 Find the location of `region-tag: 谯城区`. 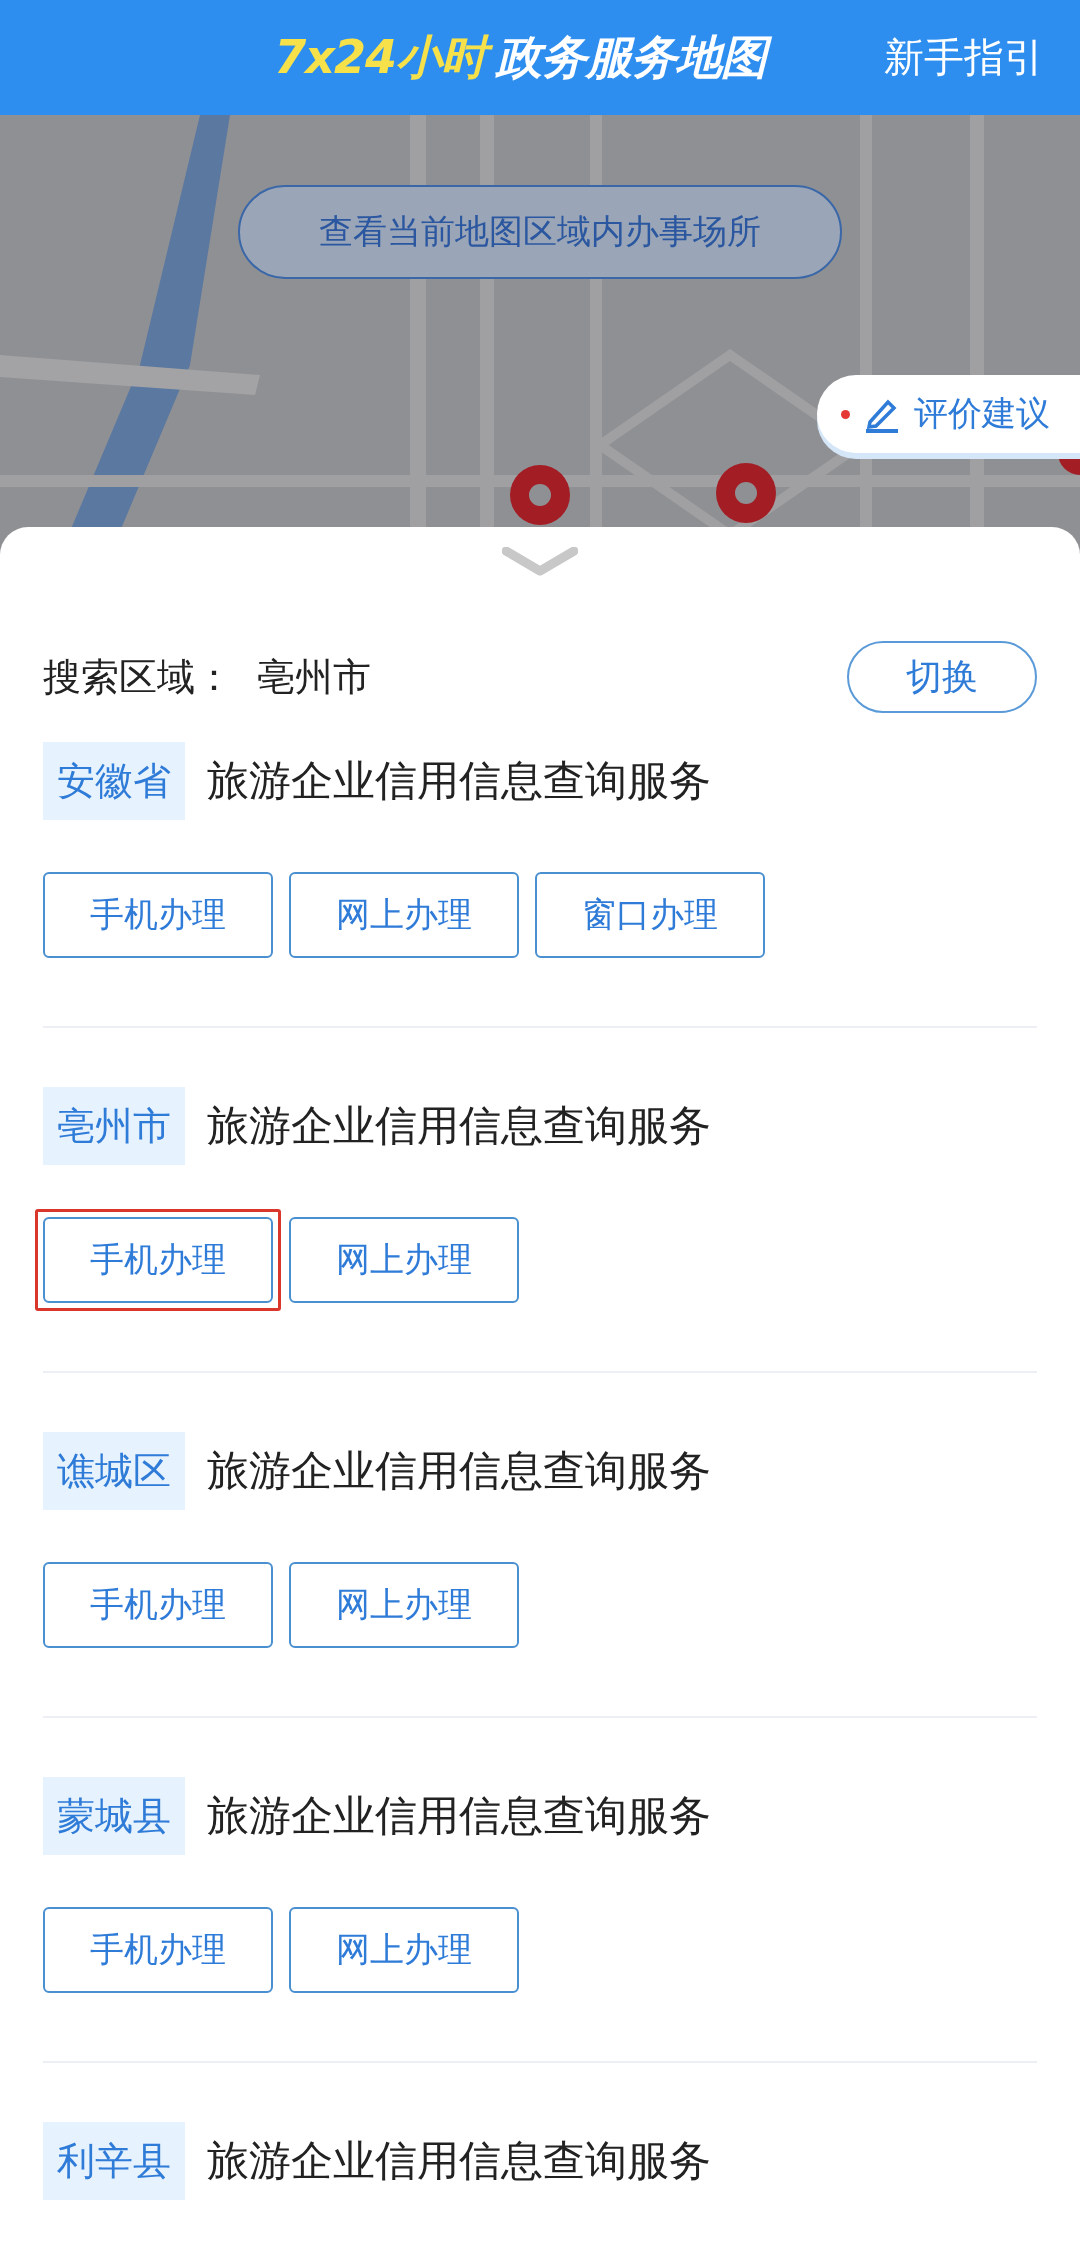

region-tag: 谯城区 is located at coordinates (114, 1471).